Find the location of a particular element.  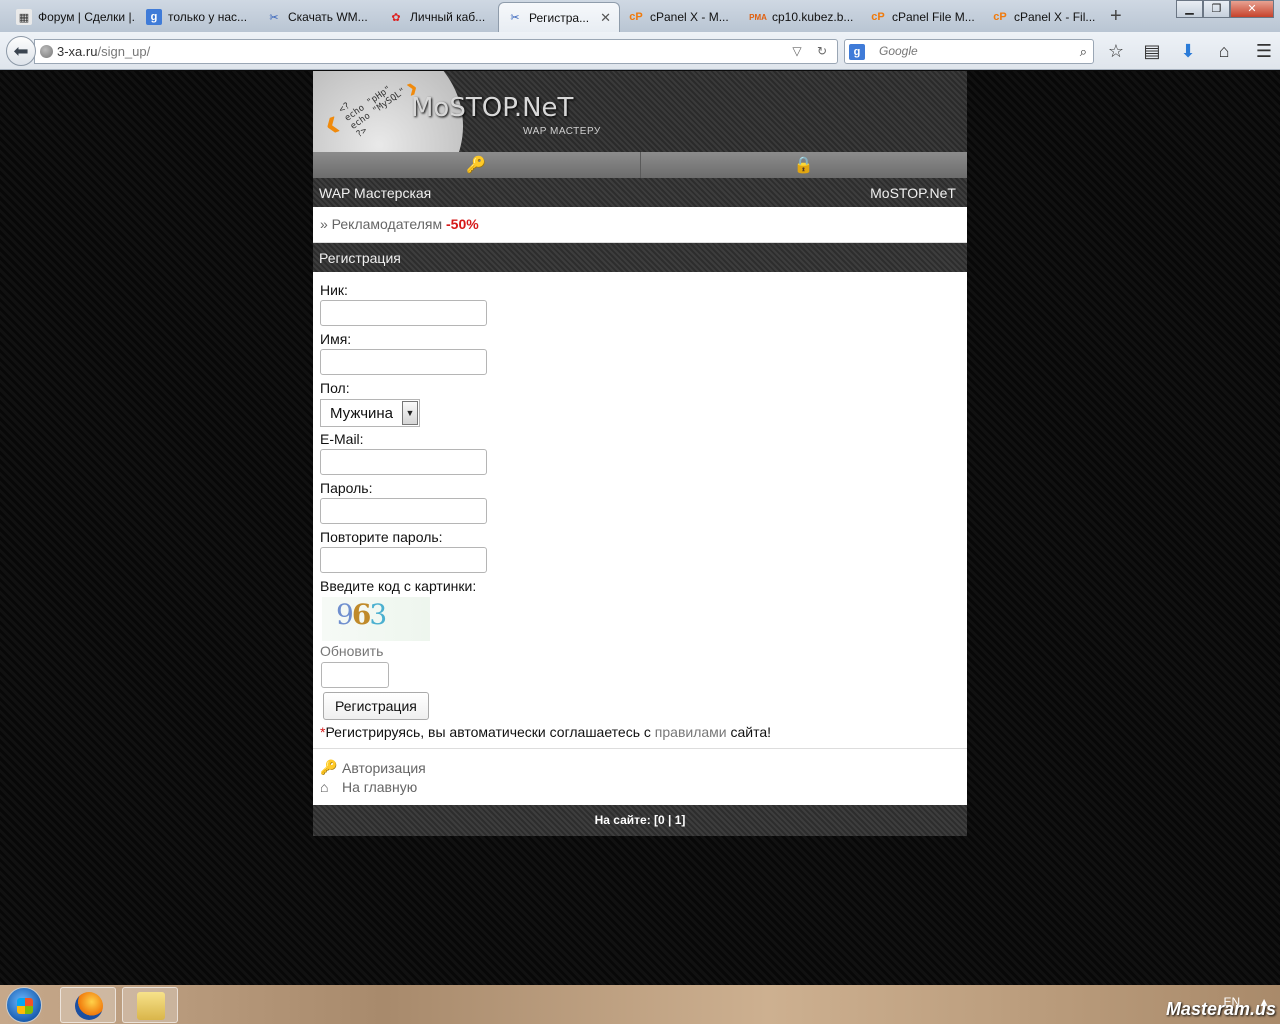

bookmarks-list-icon: ▤ is located at coordinates (1152, 51).